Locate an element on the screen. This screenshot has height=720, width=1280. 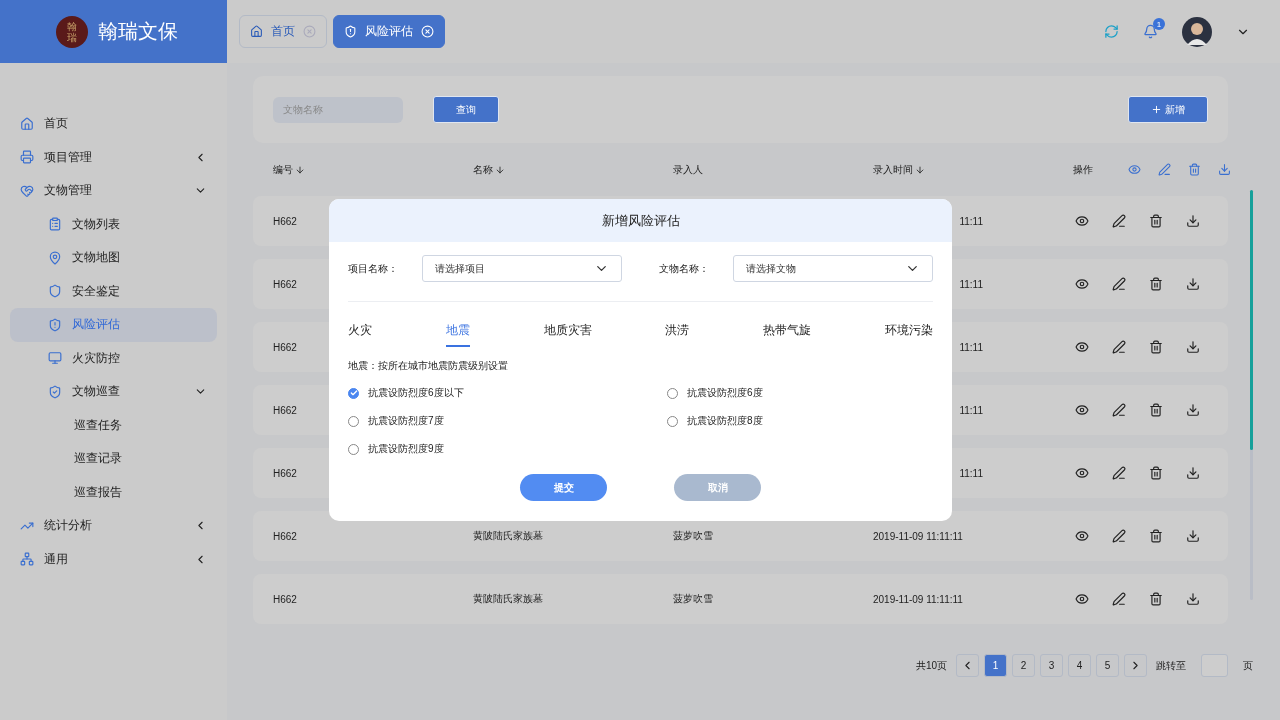
add-button: 新增 is located at coordinates (1168, 109).